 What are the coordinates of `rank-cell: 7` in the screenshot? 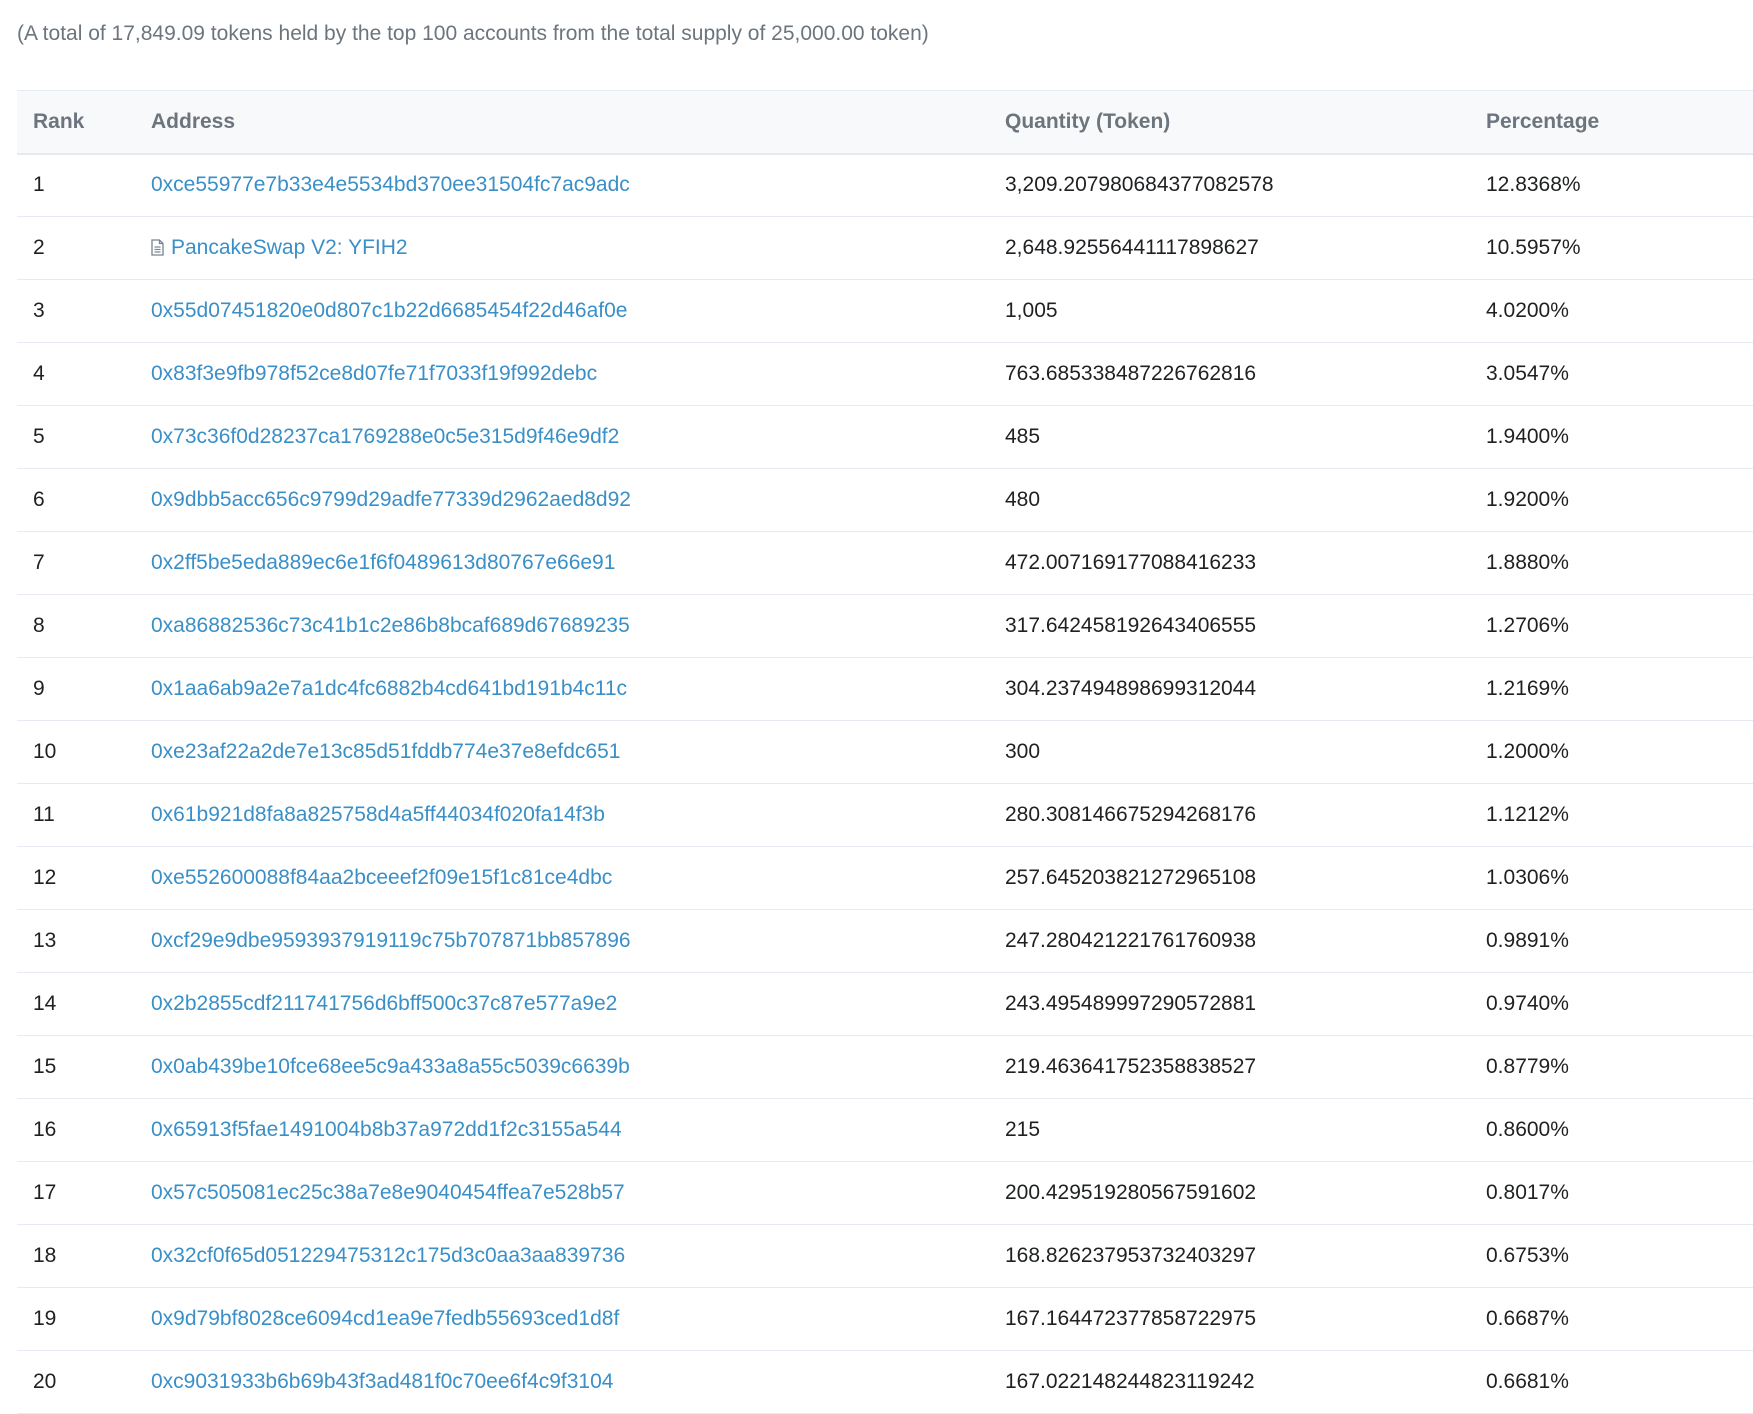 It's located at (39, 562).